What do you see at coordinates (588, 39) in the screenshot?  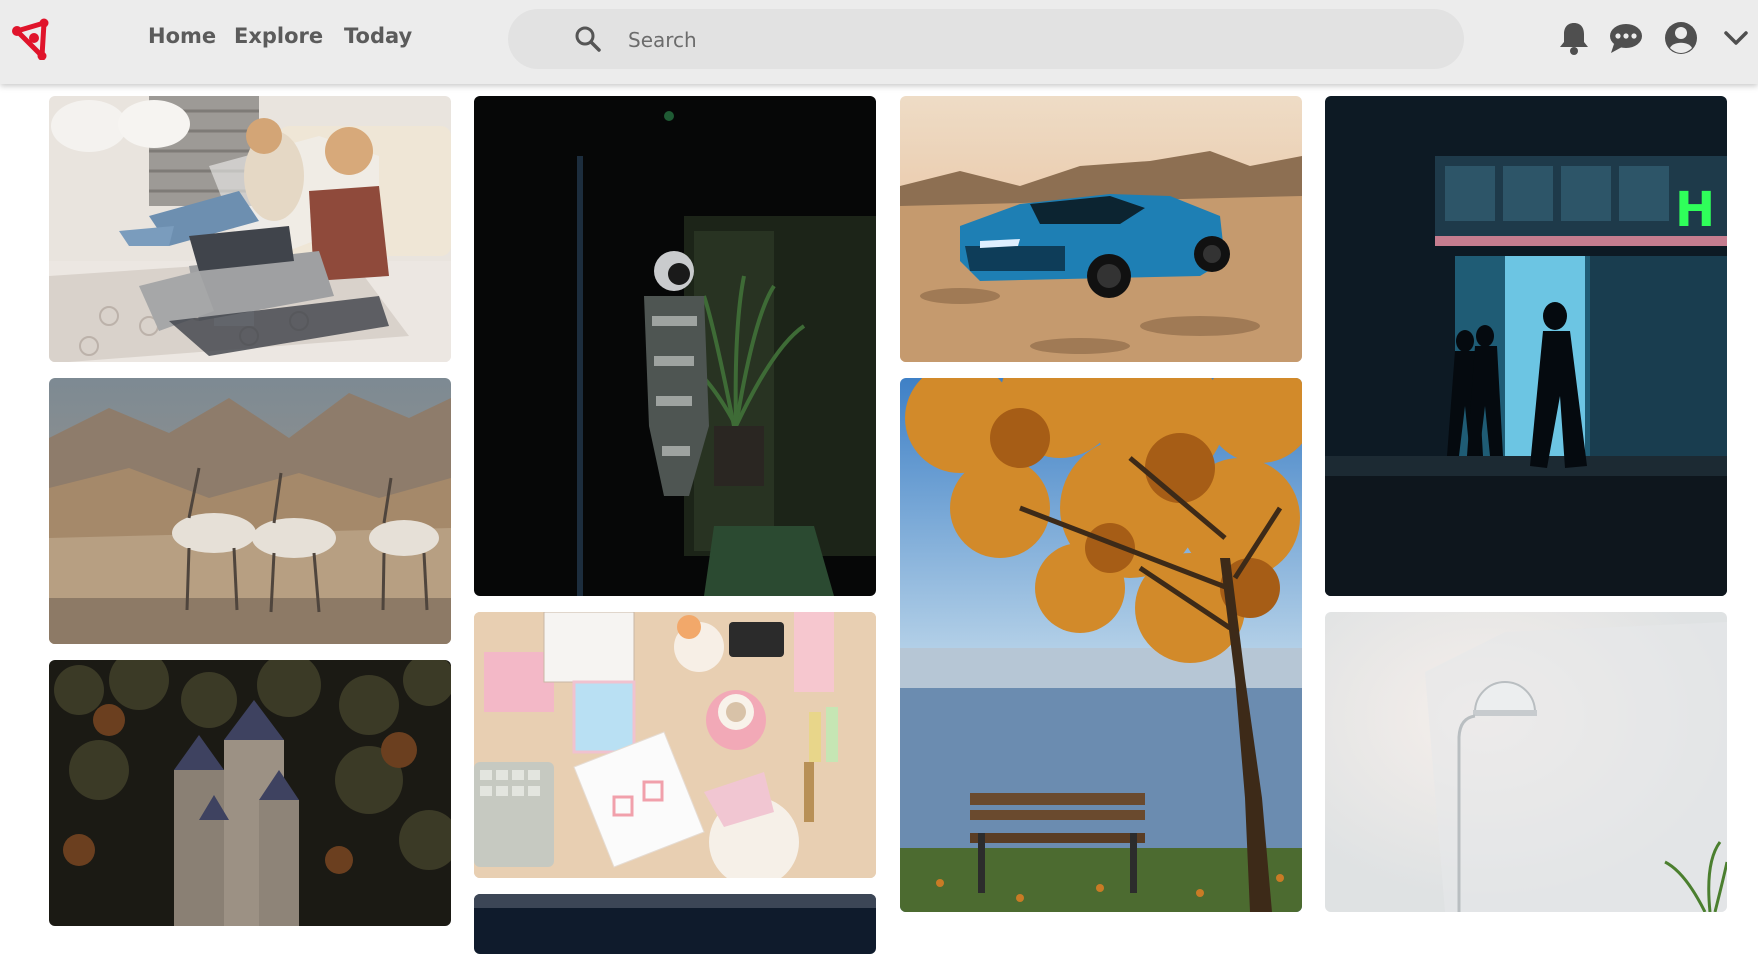 I see `search-icon` at bounding box center [588, 39].